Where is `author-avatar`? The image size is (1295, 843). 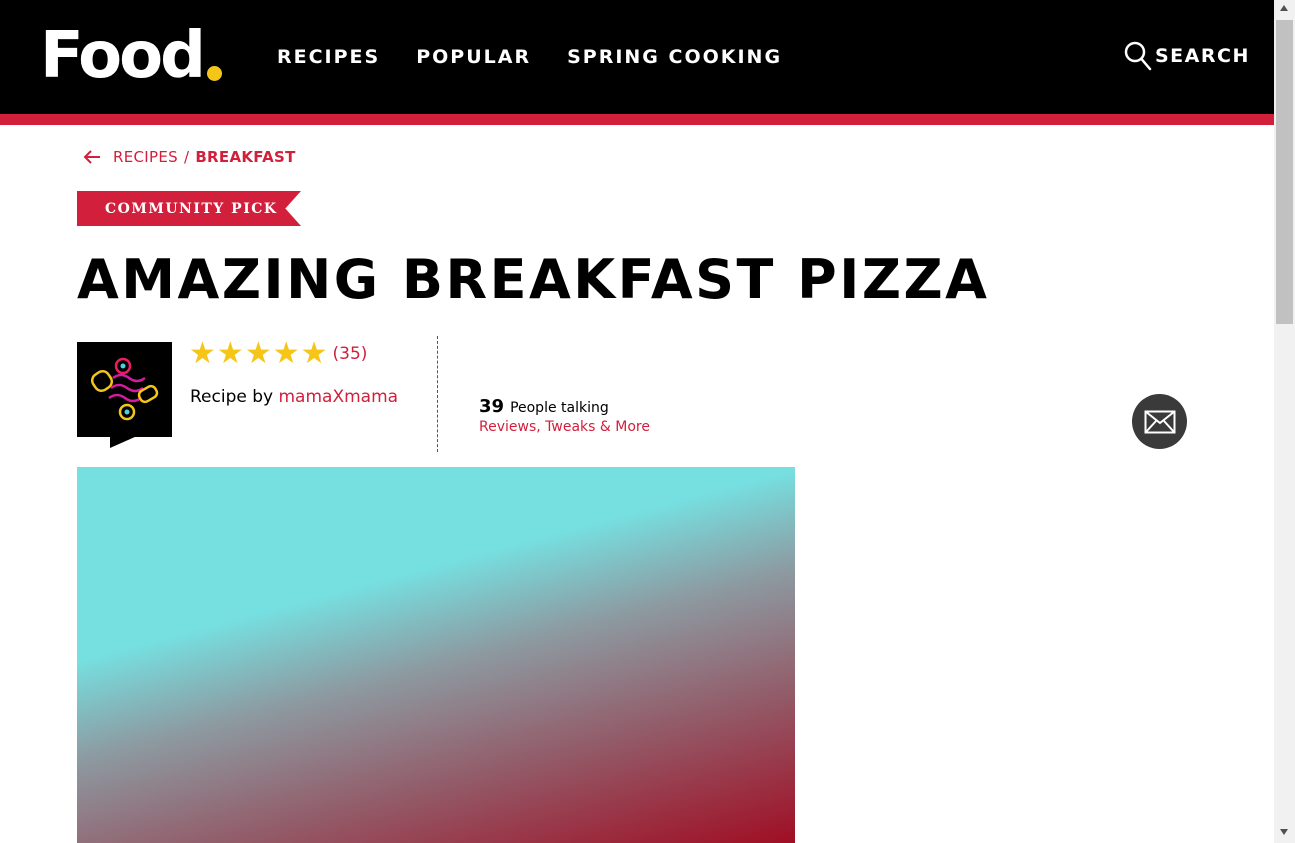
author-avatar is located at coordinates (124, 389).